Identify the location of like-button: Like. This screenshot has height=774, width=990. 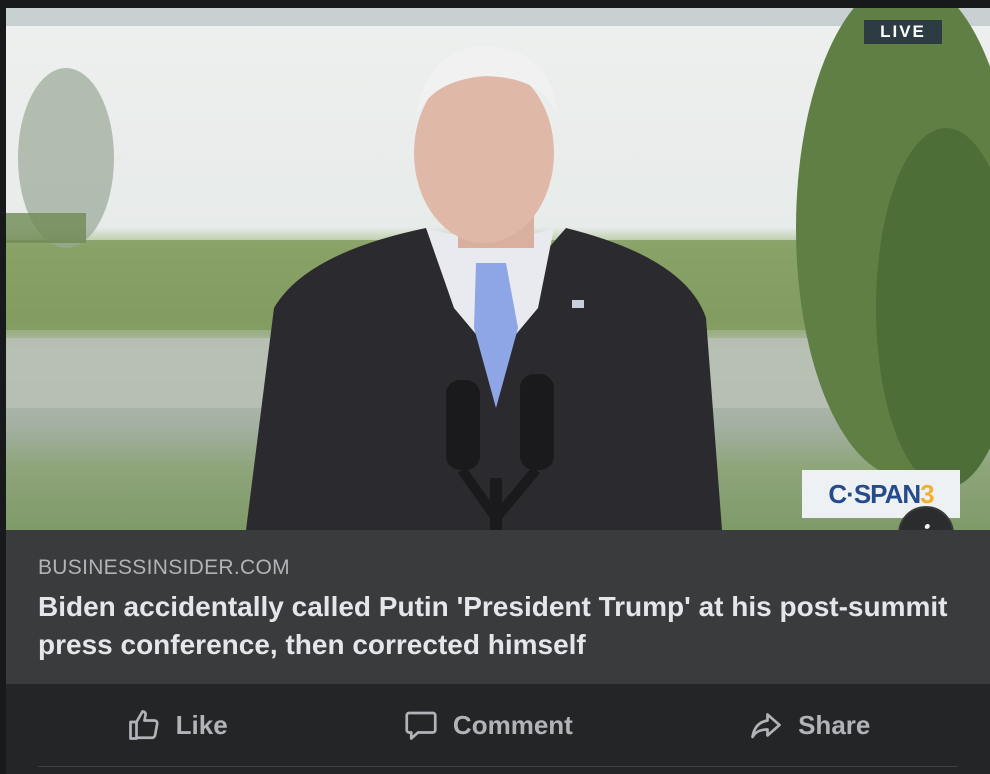
(177, 725).